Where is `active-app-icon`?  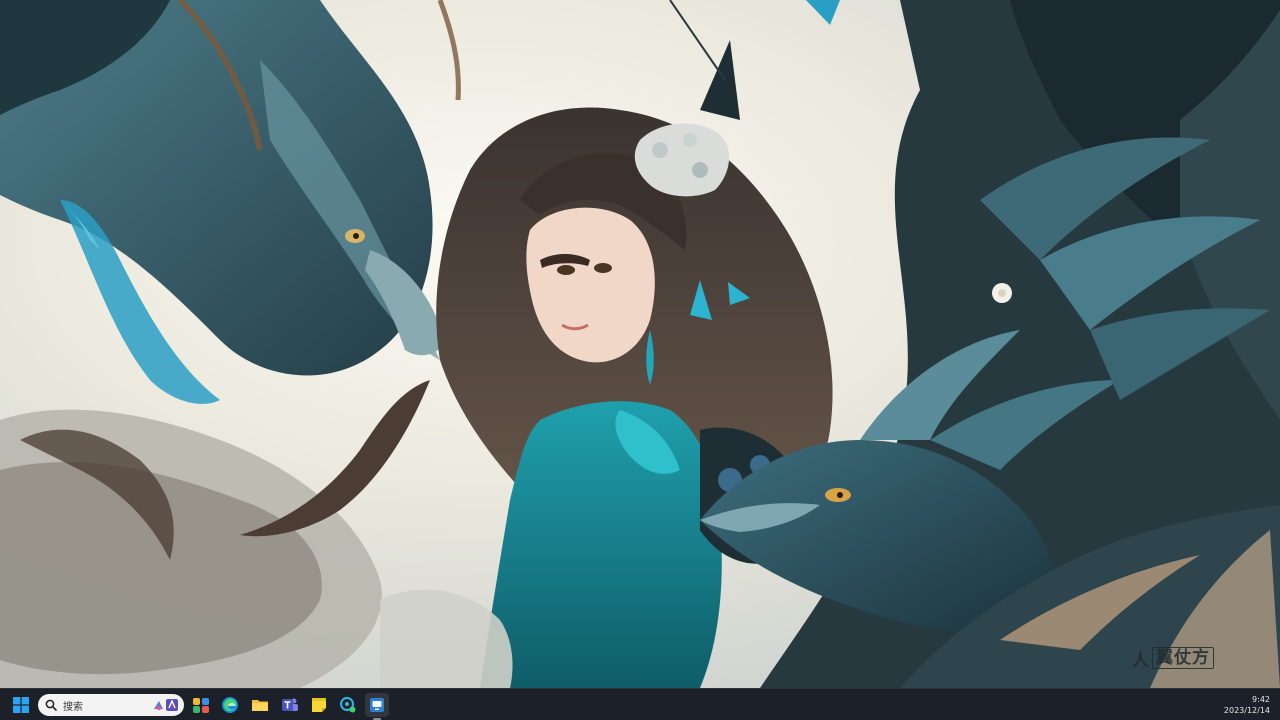
active-app-icon is located at coordinates (377, 705).